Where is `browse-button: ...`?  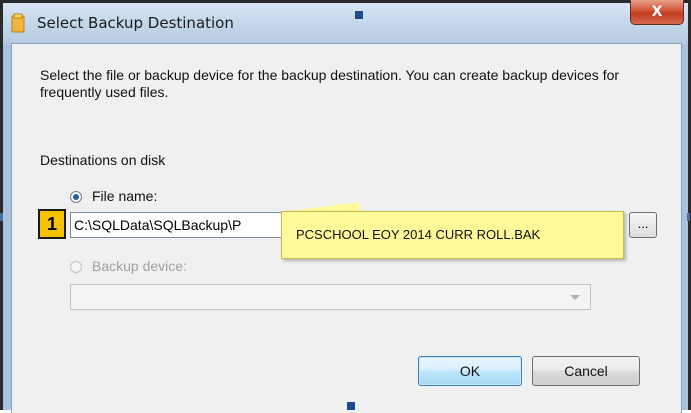 browse-button: ... is located at coordinates (643, 225).